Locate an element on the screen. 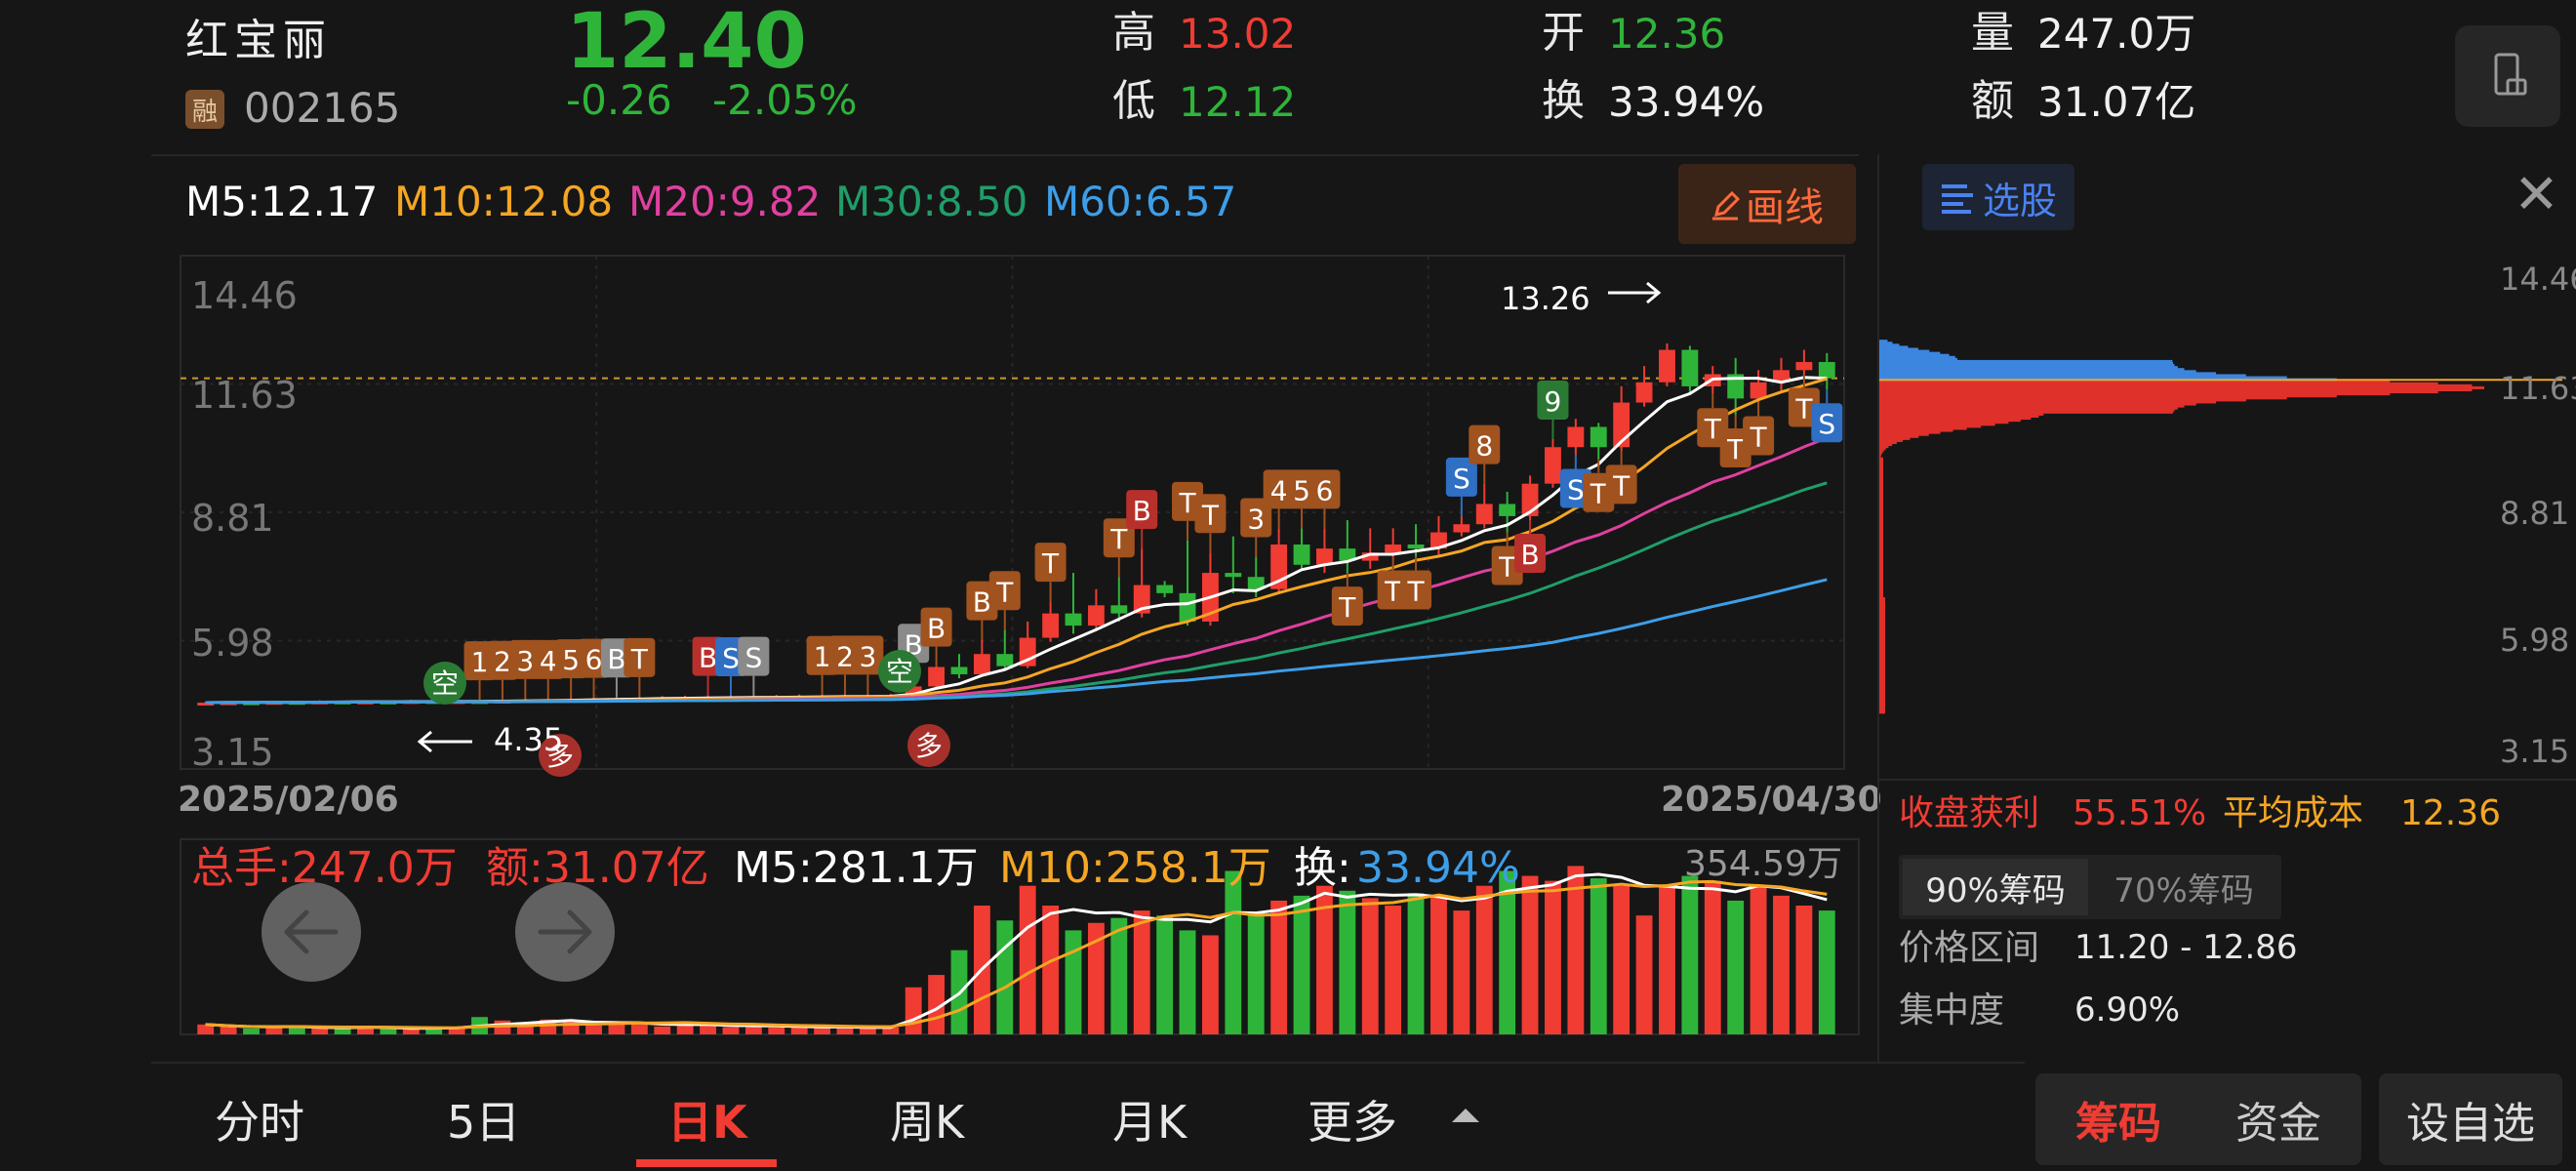 The height and width of the screenshot is (1171, 2576). arrow-left-icon is located at coordinates (311, 931).